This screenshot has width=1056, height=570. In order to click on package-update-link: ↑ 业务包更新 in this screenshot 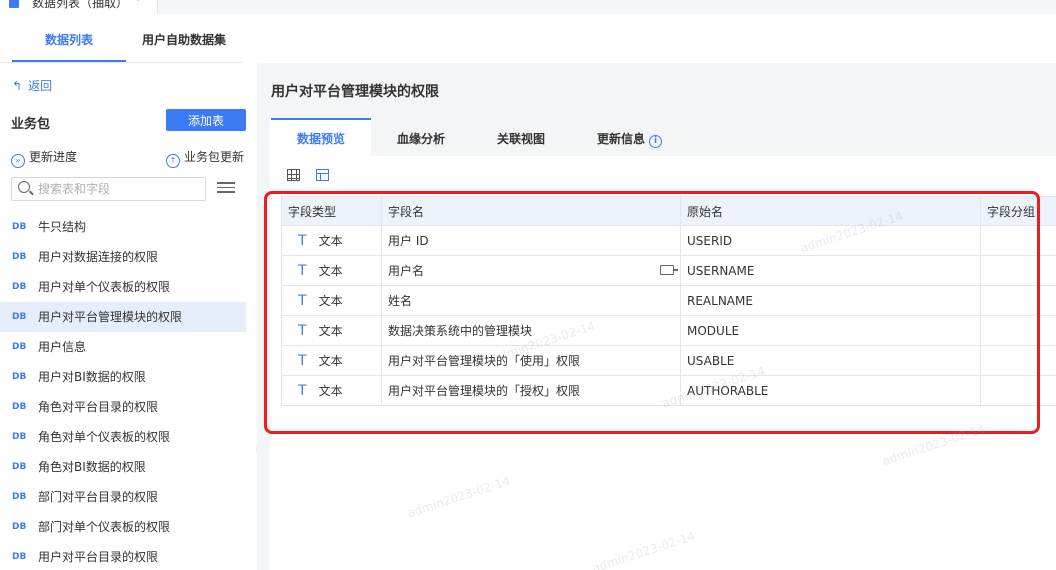, I will do `click(205, 158)`.